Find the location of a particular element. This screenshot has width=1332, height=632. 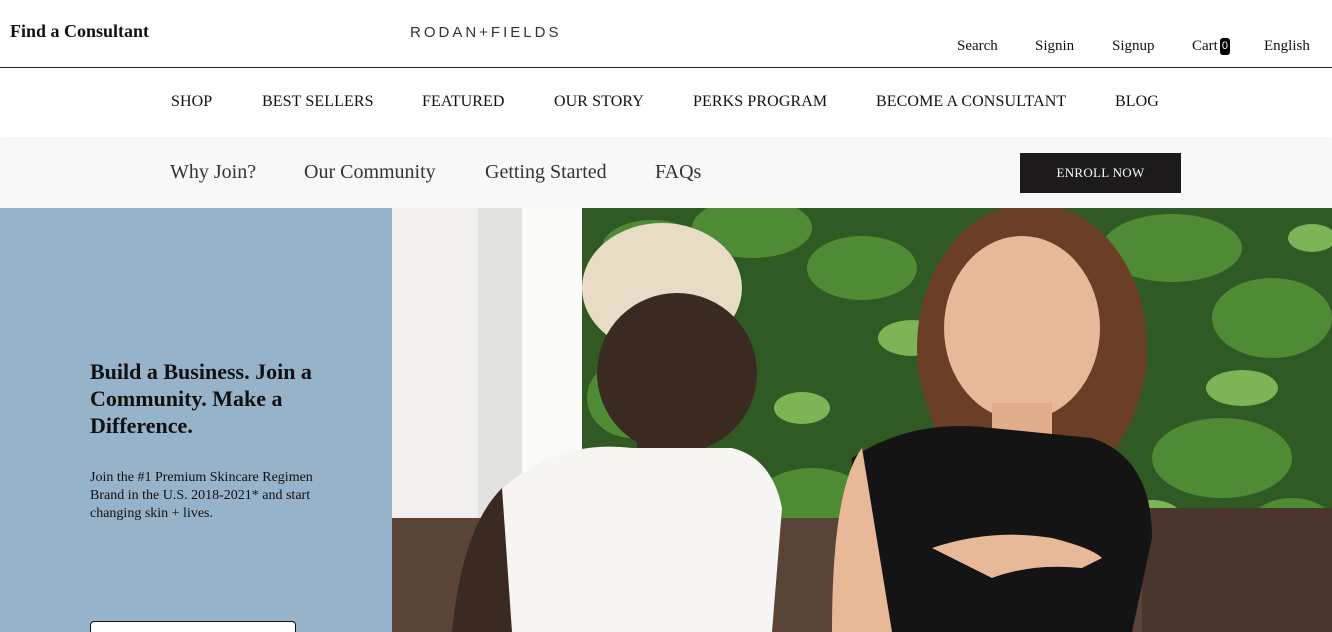

nav-item-blog: BLOG is located at coordinates (1137, 102).